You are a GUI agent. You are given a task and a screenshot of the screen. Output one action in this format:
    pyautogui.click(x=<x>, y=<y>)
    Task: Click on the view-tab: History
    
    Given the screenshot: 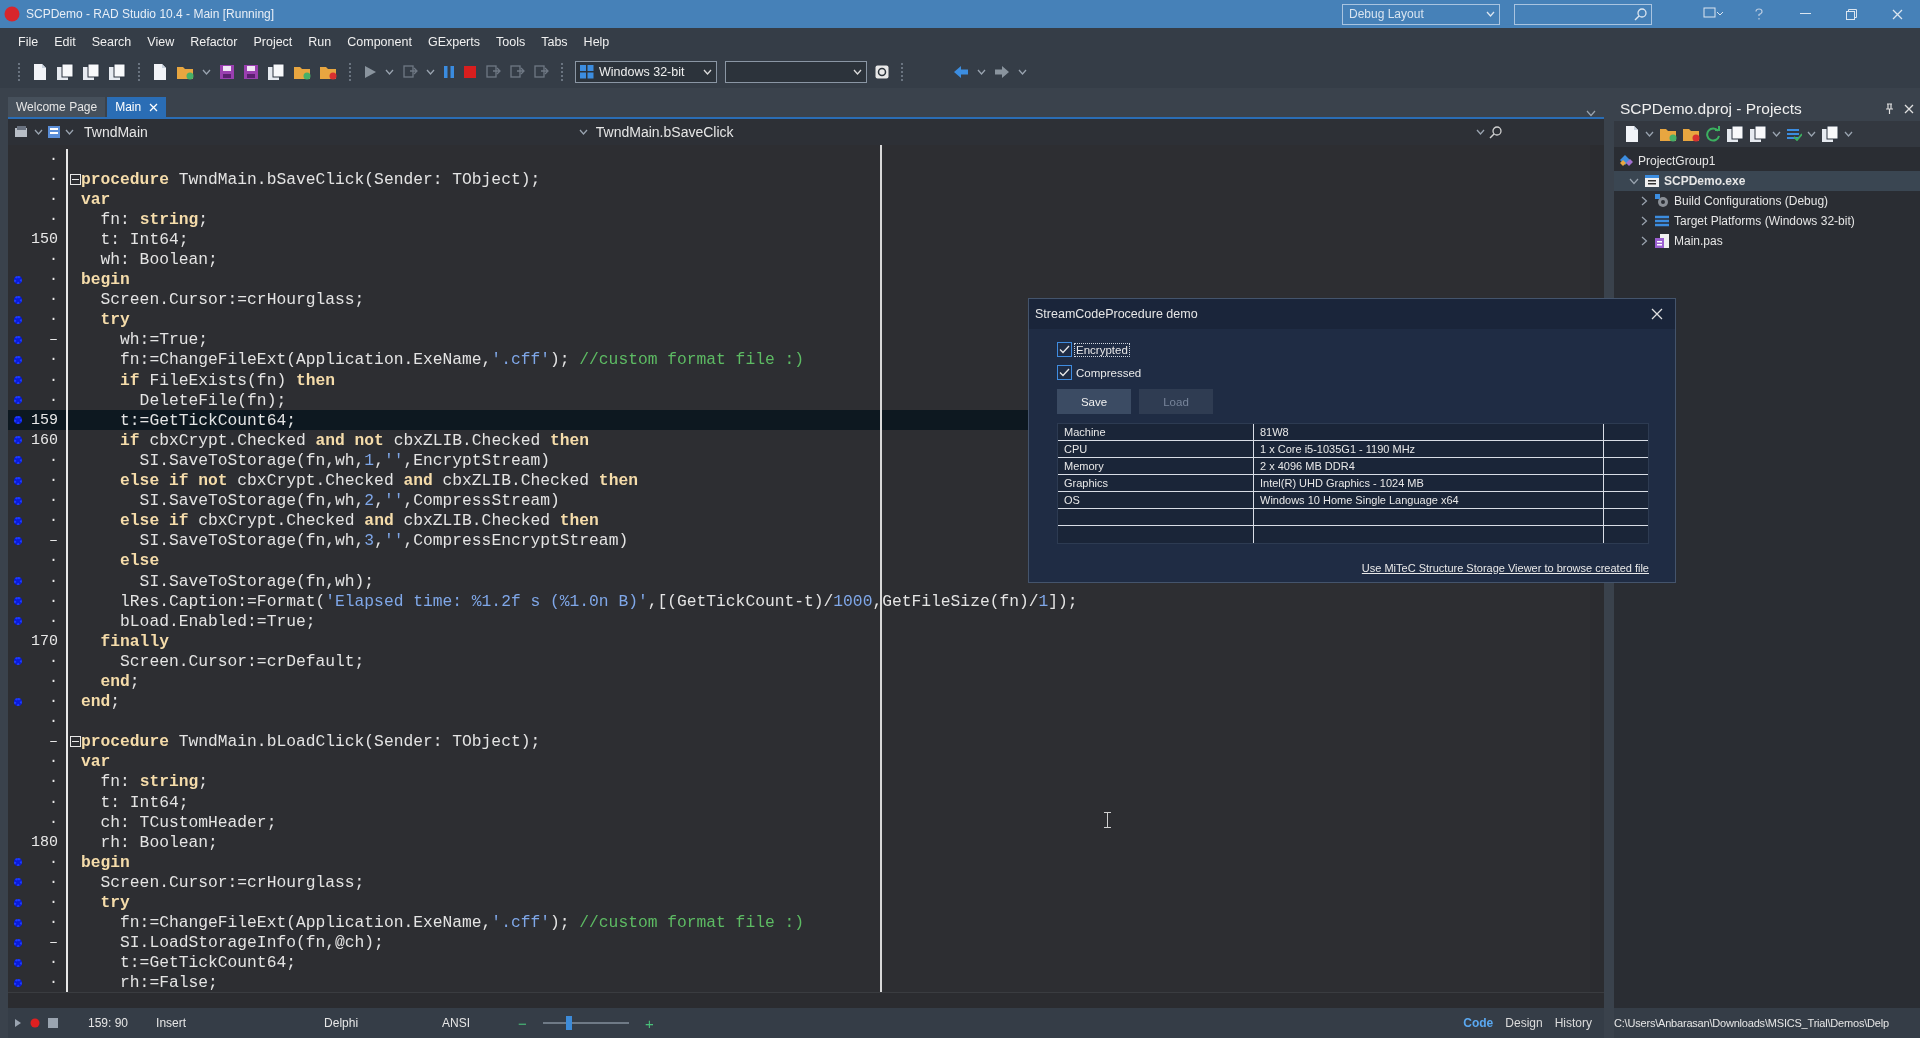 What is the action you would take?
    pyautogui.click(x=1573, y=1023)
    